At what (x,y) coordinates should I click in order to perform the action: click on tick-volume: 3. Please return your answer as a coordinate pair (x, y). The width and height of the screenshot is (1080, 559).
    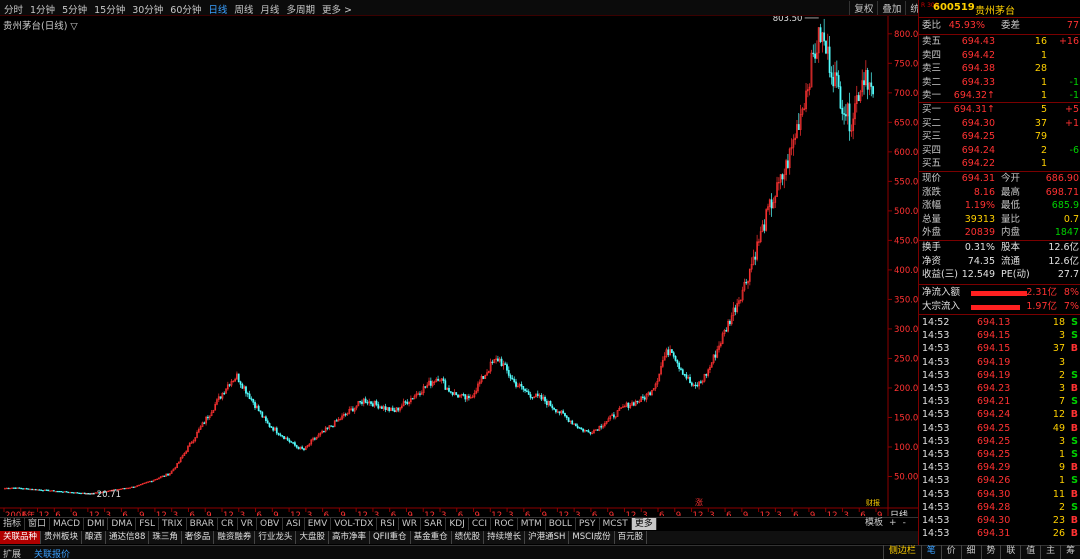
    Looking at the image, I should click on (1061, 362).